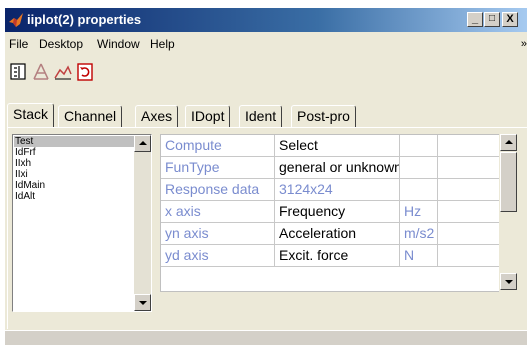 This screenshot has width=527, height=345. What do you see at coordinates (118, 44) in the screenshot?
I see `menu-window: Window` at bounding box center [118, 44].